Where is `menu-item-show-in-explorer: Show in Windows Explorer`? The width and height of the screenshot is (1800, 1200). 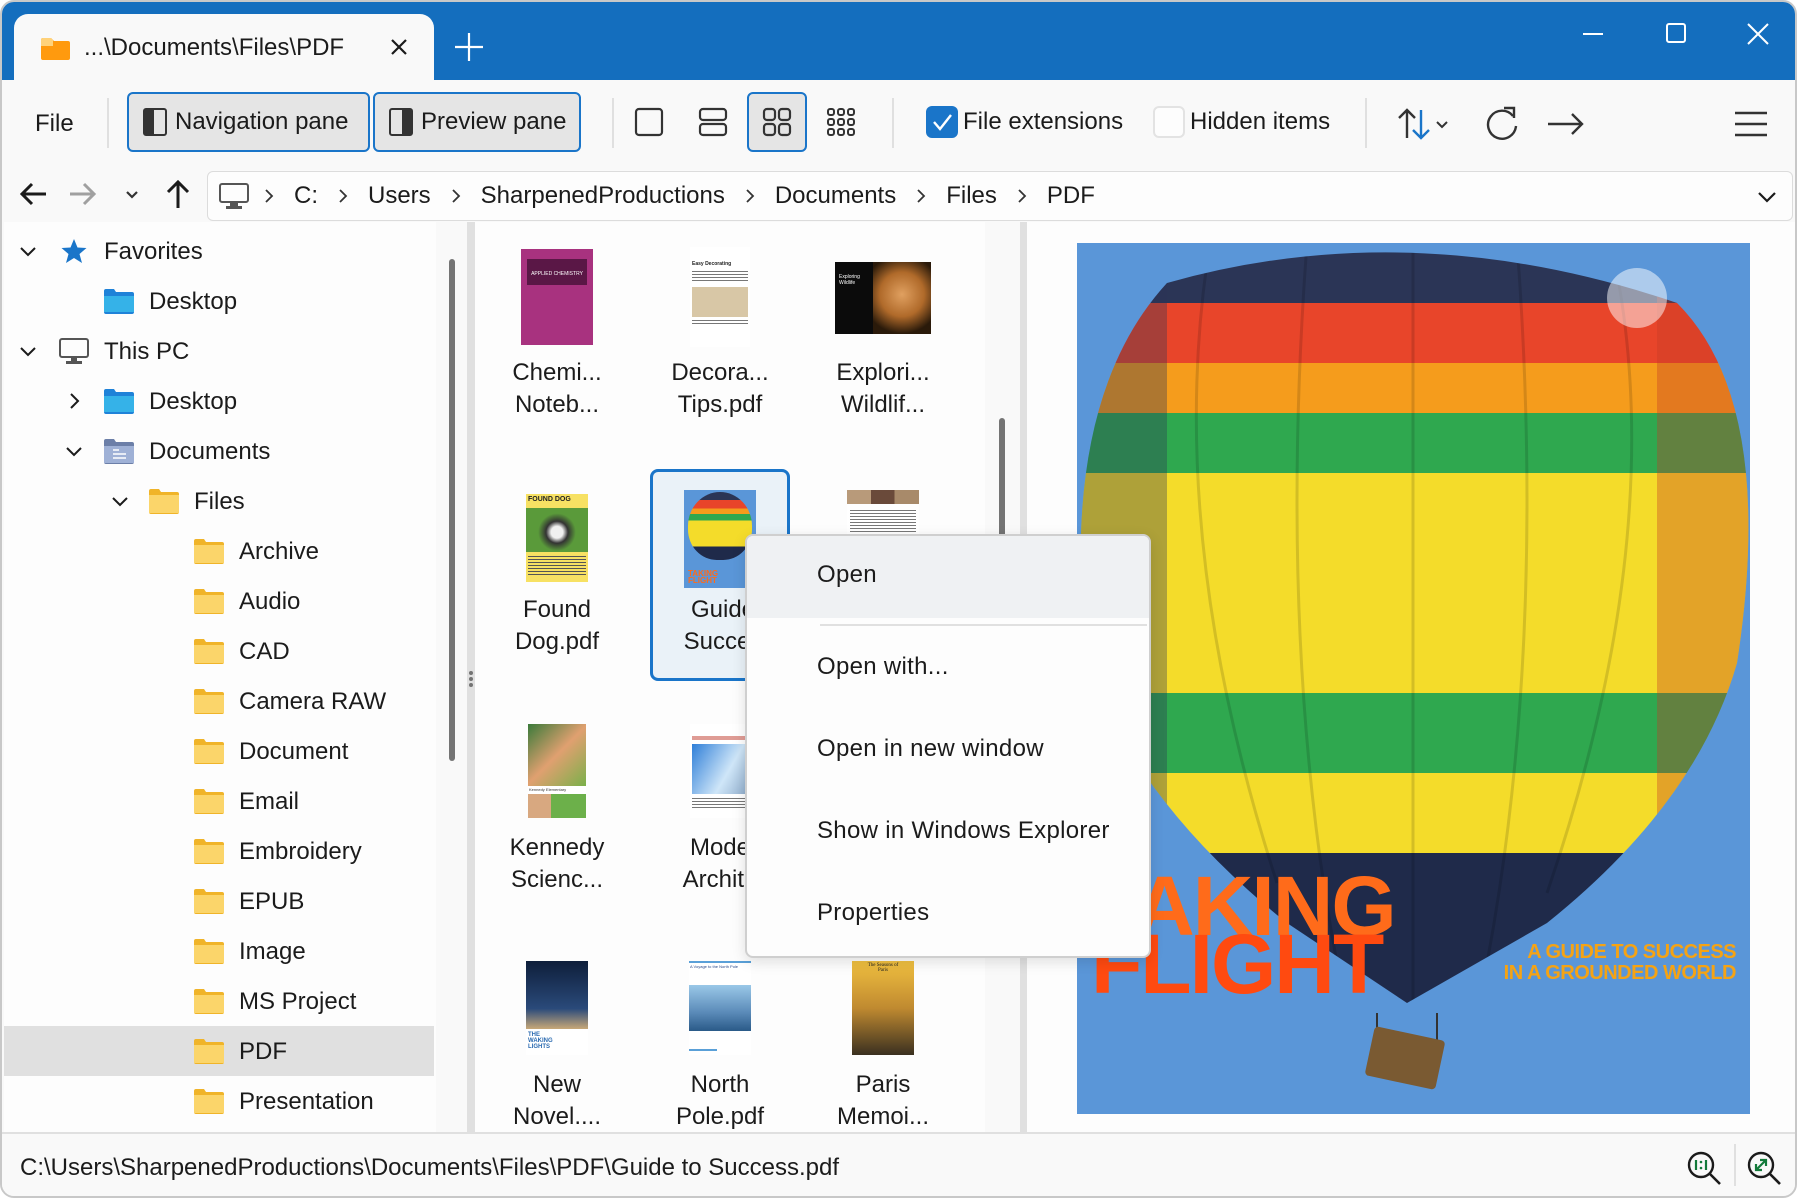
menu-item-show-in-explorer: Show in Windows Explorer is located at coordinates (948, 833).